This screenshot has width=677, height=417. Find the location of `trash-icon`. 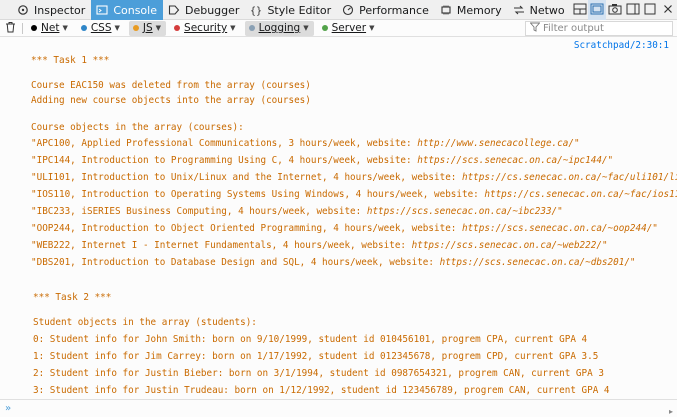

trash-icon is located at coordinates (10, 28).